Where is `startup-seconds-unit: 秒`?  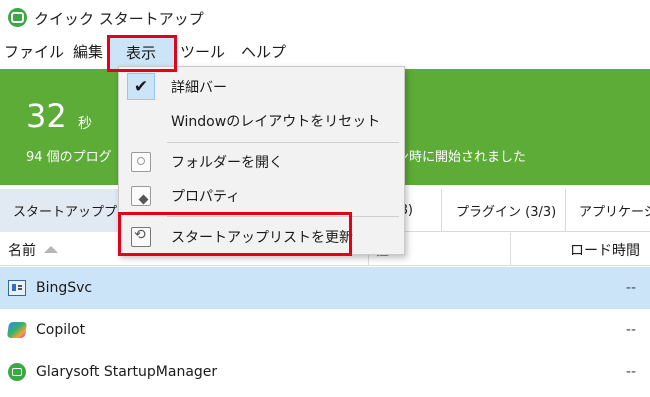
startup-seconds-unit: 秒 is located at coordinates (85, 124).